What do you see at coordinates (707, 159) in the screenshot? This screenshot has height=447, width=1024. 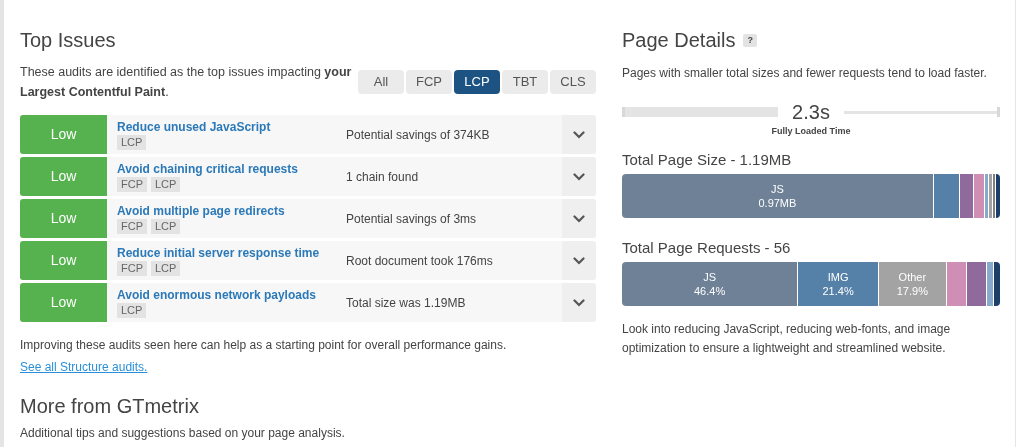 I see `chart-title: Total Page Size - 1.19MB` at bounding box center [707, 159].